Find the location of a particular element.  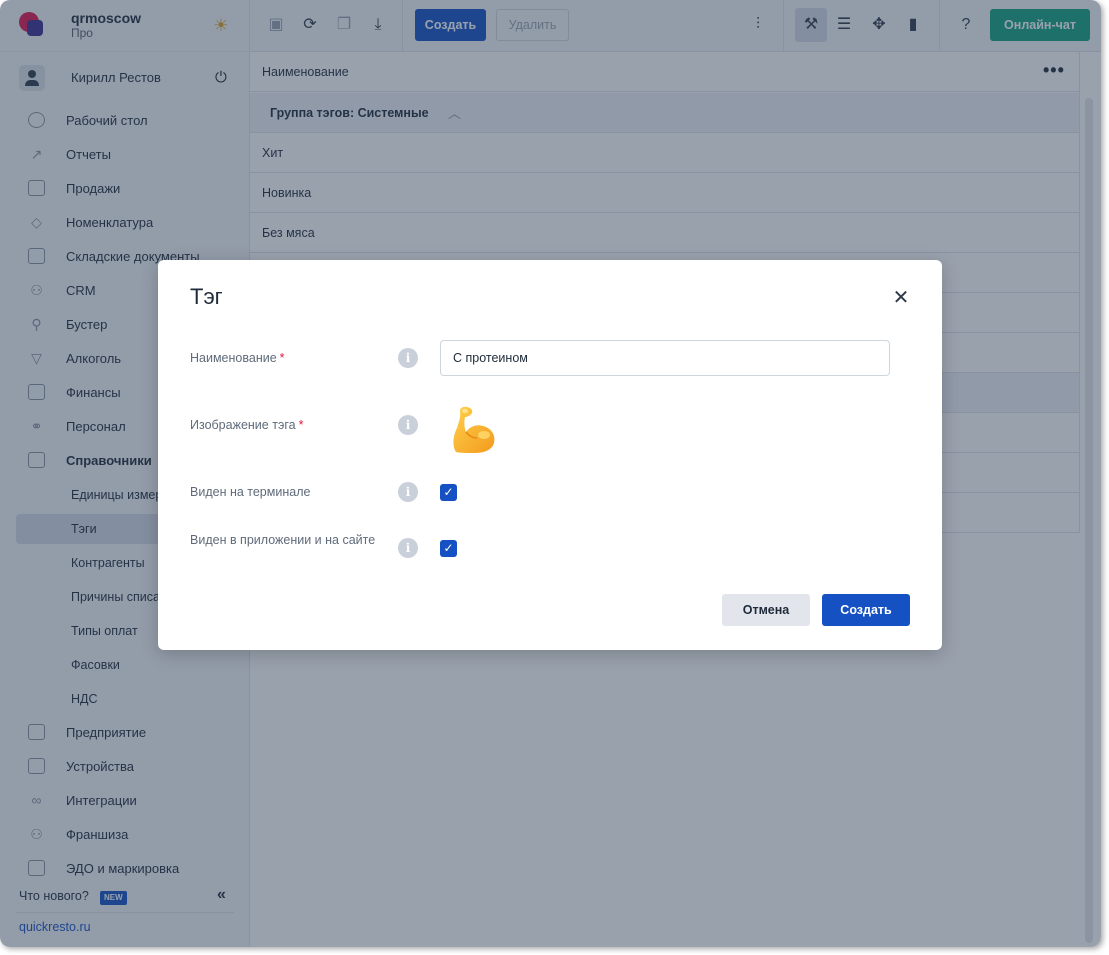

terminal-visible-checkbox: ✓ is located at coordinates (448, 492).